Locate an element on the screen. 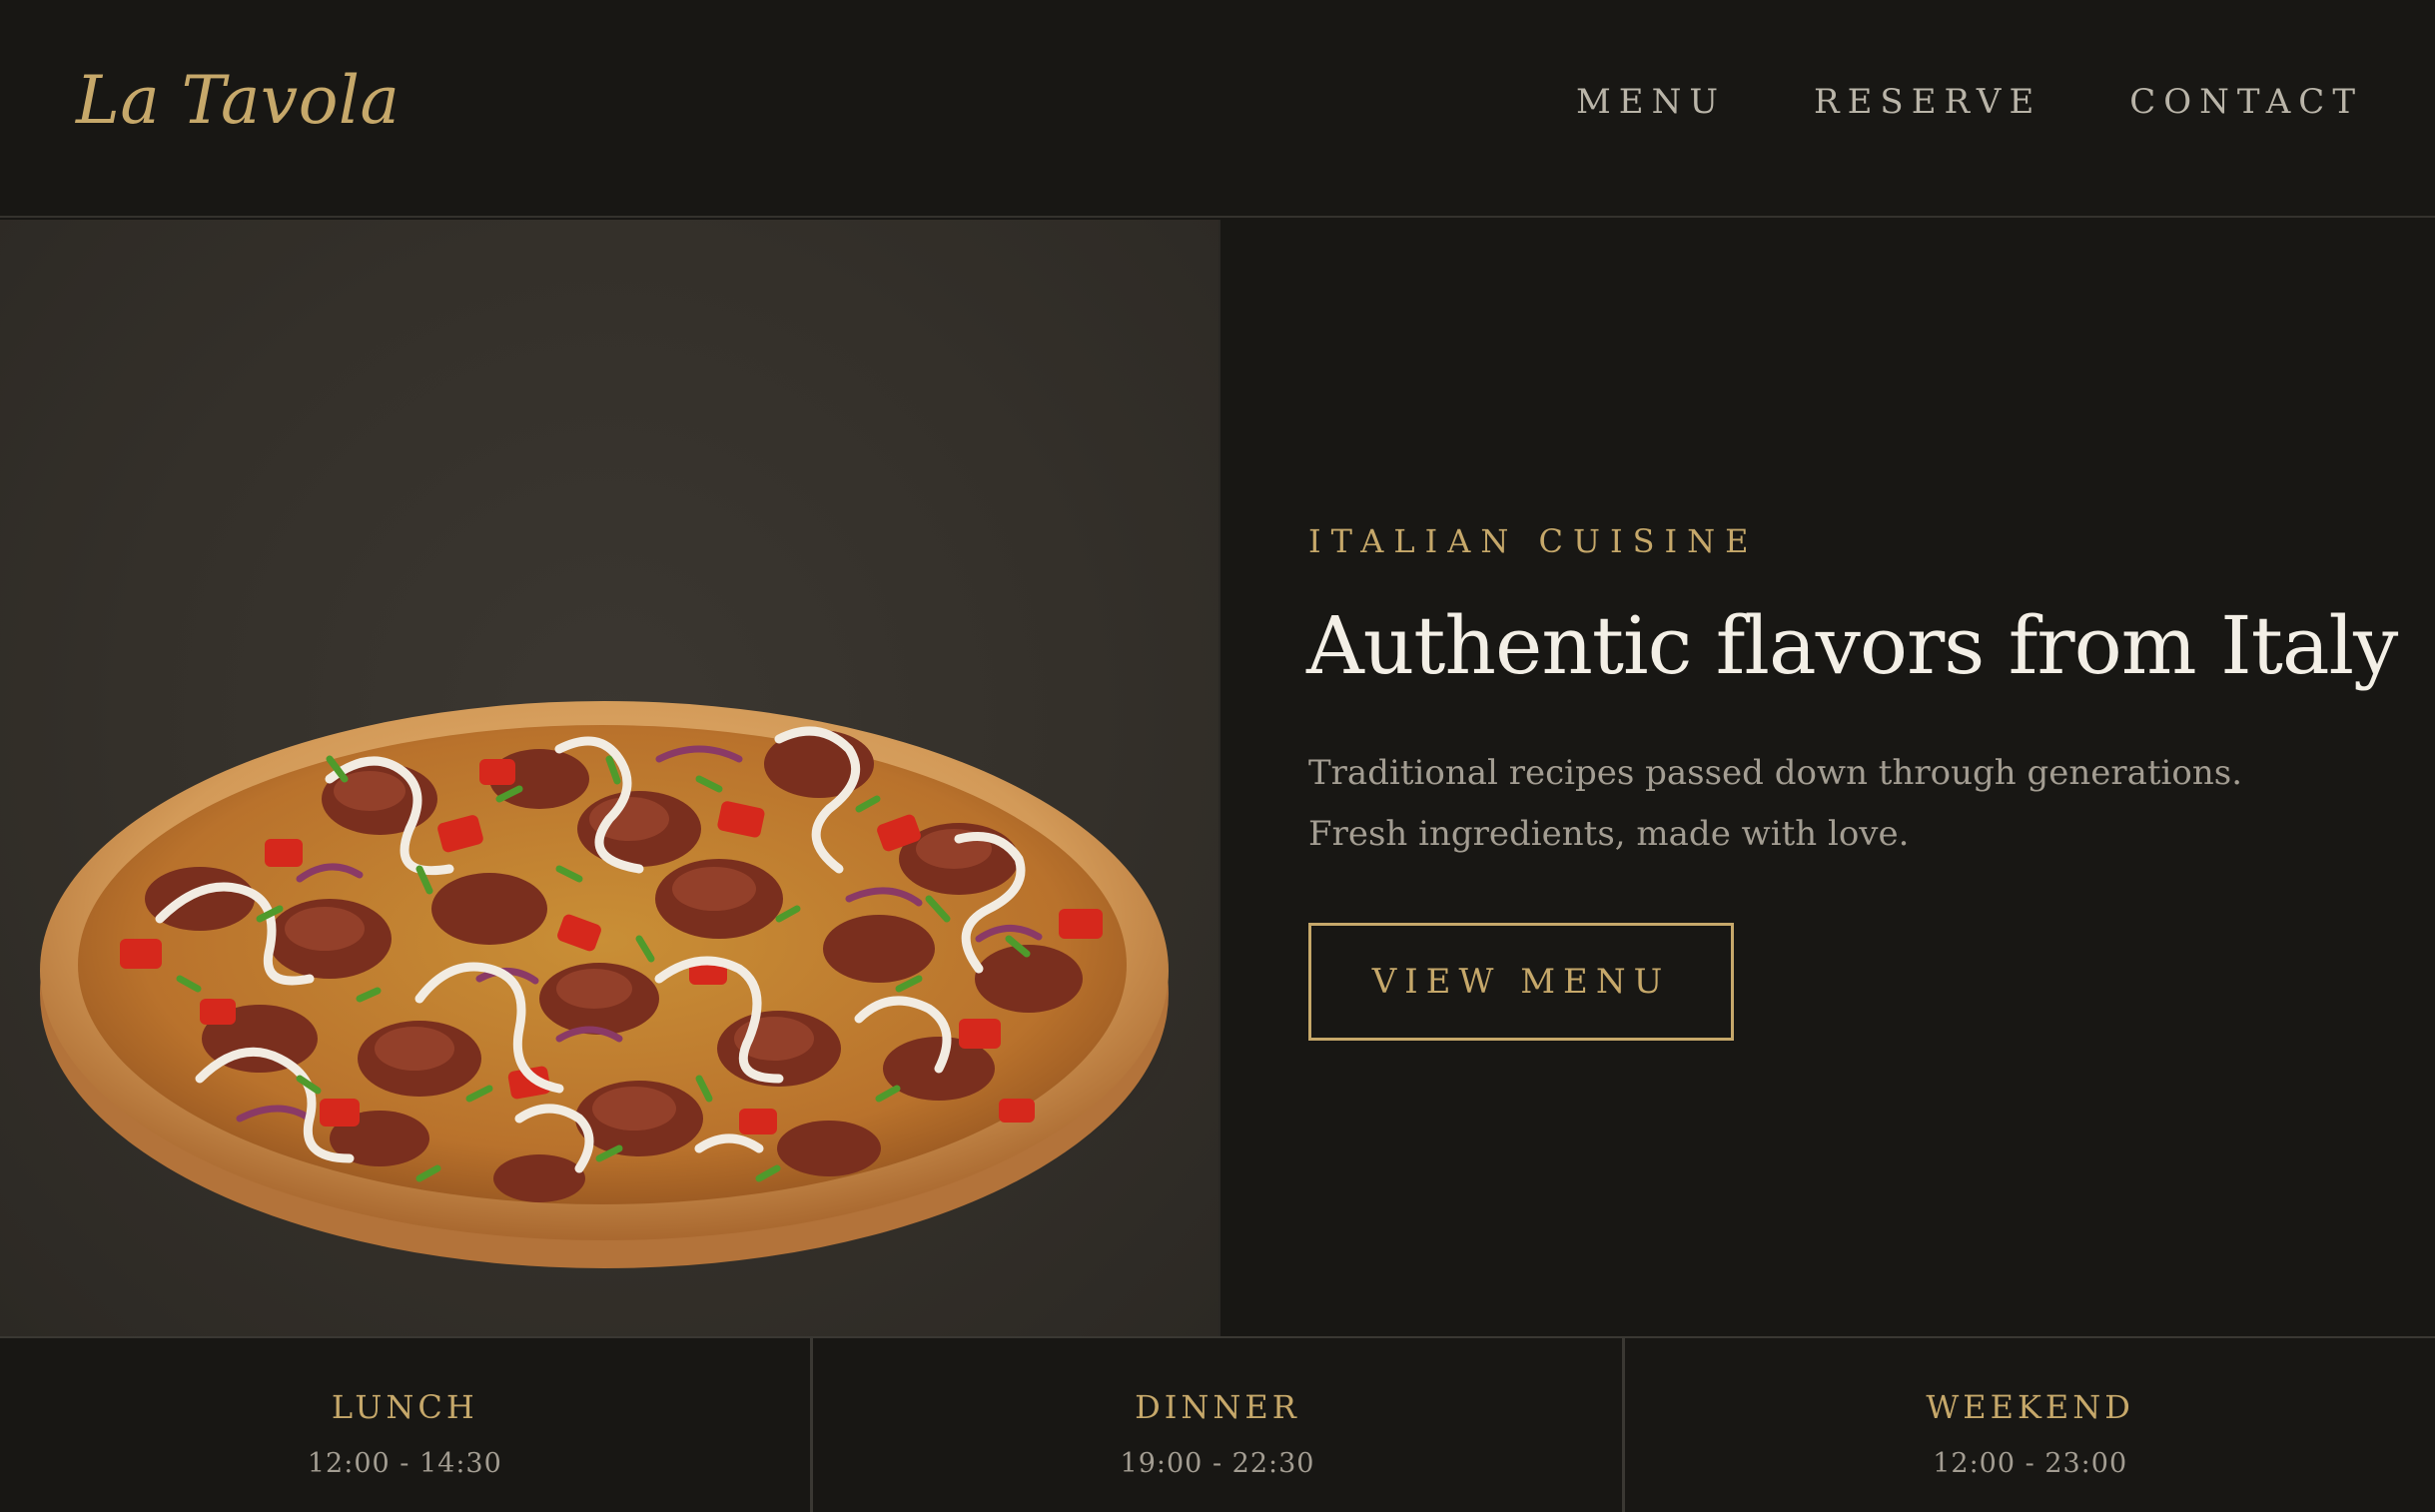  hours-time: 19:00 - 22:30 is located at coordinates (1217, 1463).